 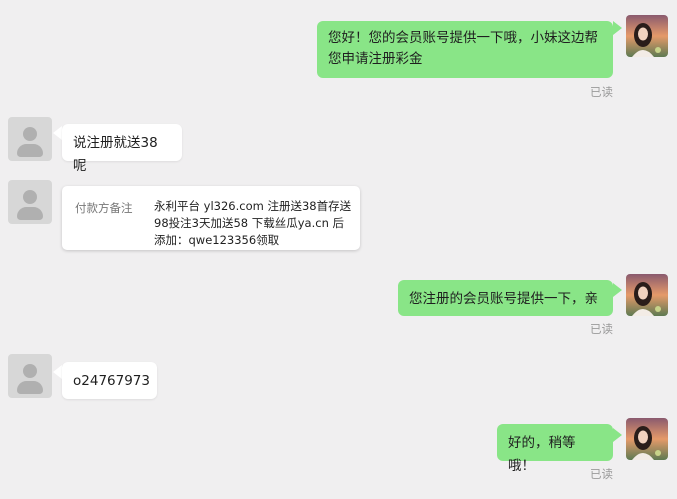 I want to click on message-text: 您好！您的会员账号提供一下哦，小妹这边帮您申请注册彩金, so click(x=463, y=48).